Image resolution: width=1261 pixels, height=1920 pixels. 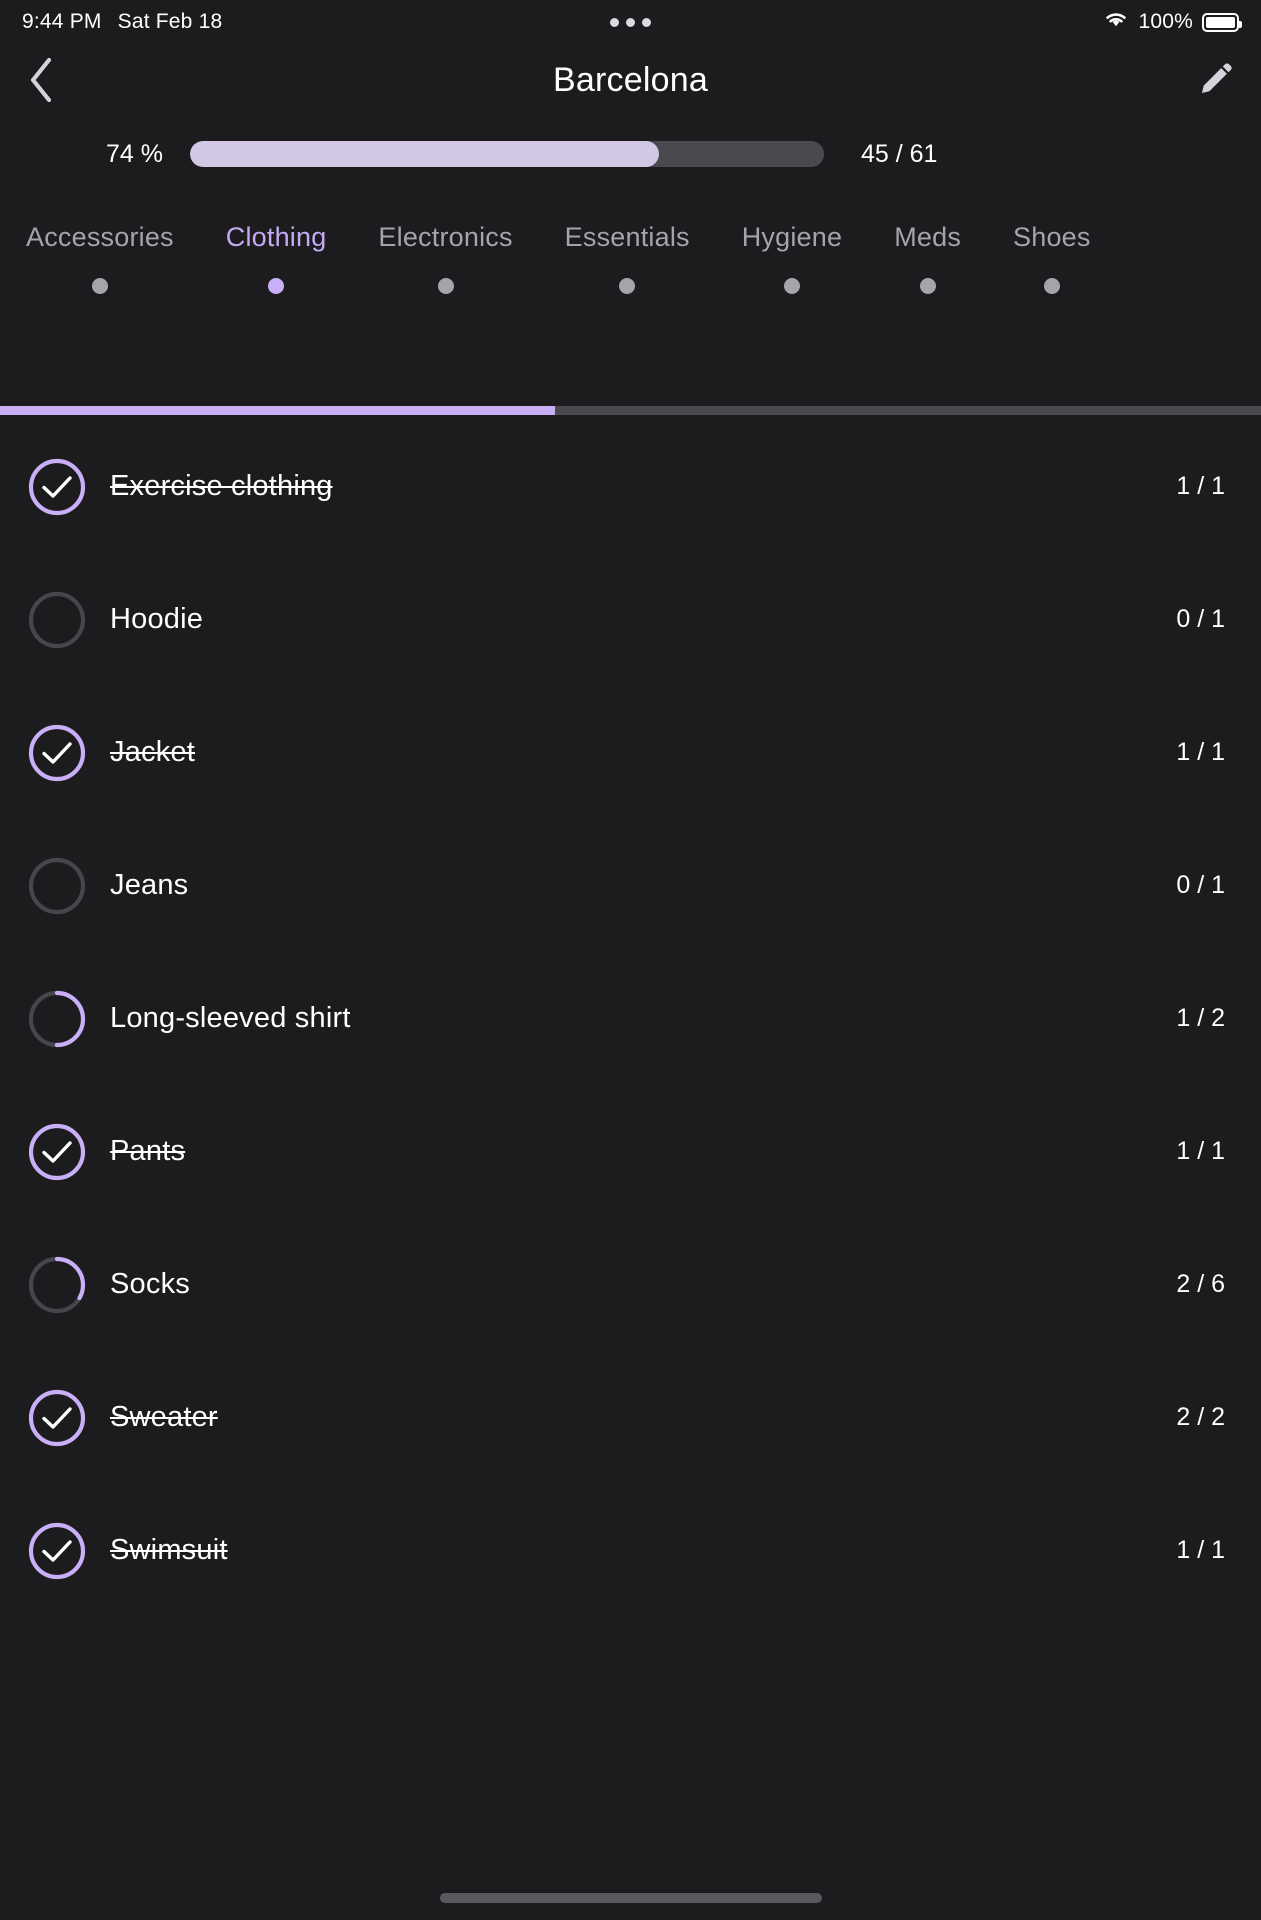 I want to click on progress-bar-fill, so click(x=425, y=154).